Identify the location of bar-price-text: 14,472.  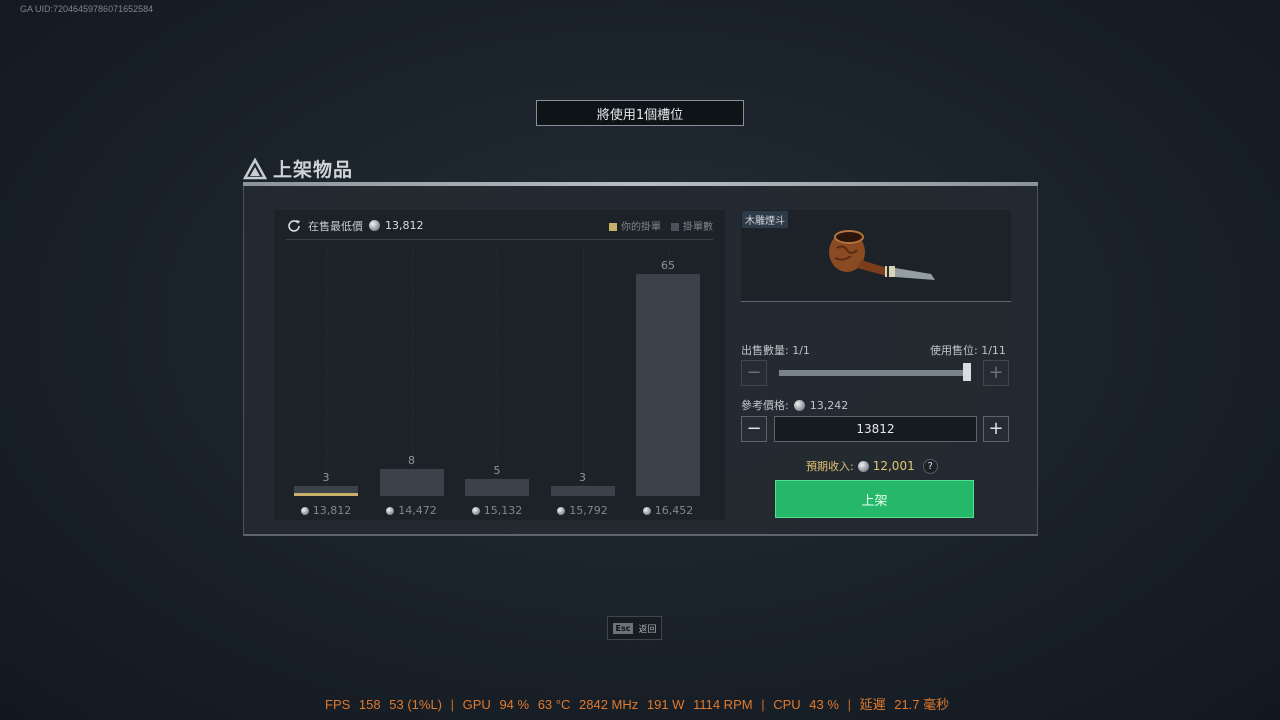
(417, 510).